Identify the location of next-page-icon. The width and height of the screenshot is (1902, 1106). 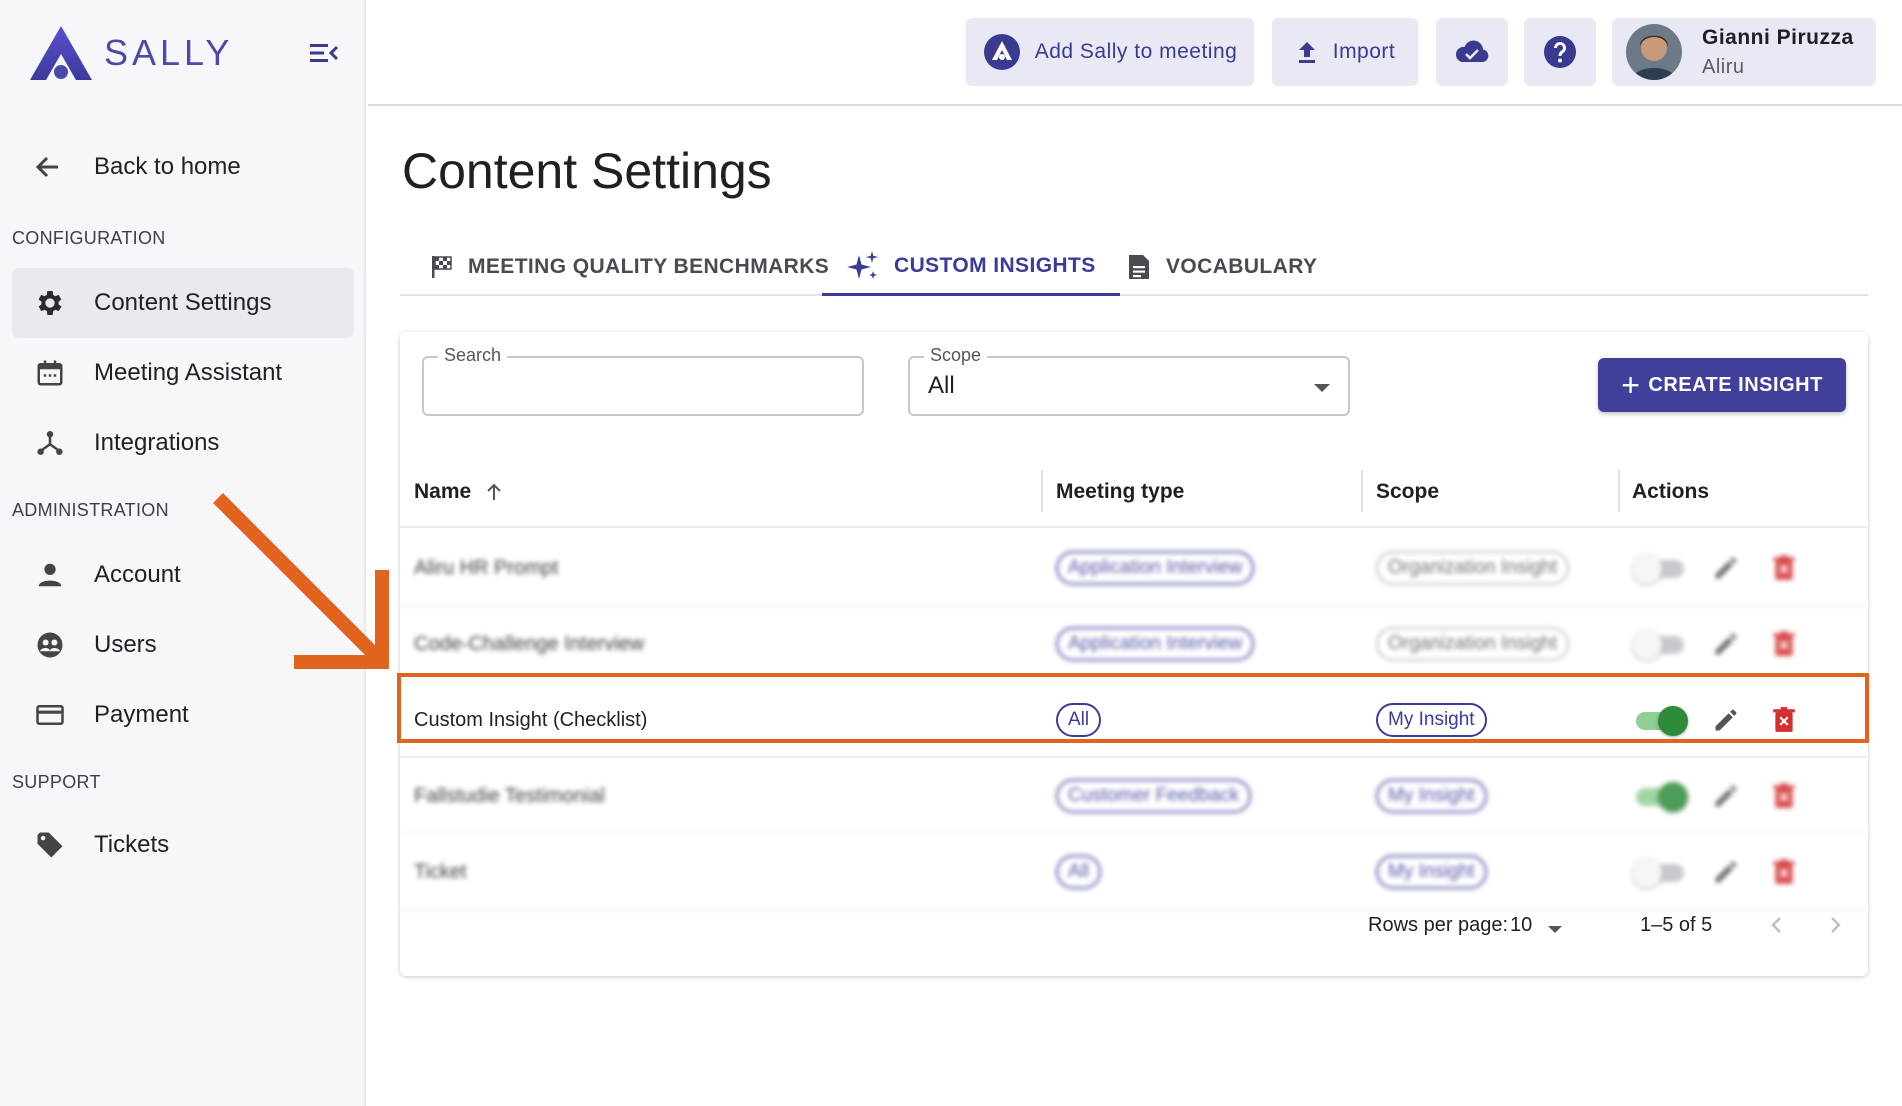
(1835, 927).